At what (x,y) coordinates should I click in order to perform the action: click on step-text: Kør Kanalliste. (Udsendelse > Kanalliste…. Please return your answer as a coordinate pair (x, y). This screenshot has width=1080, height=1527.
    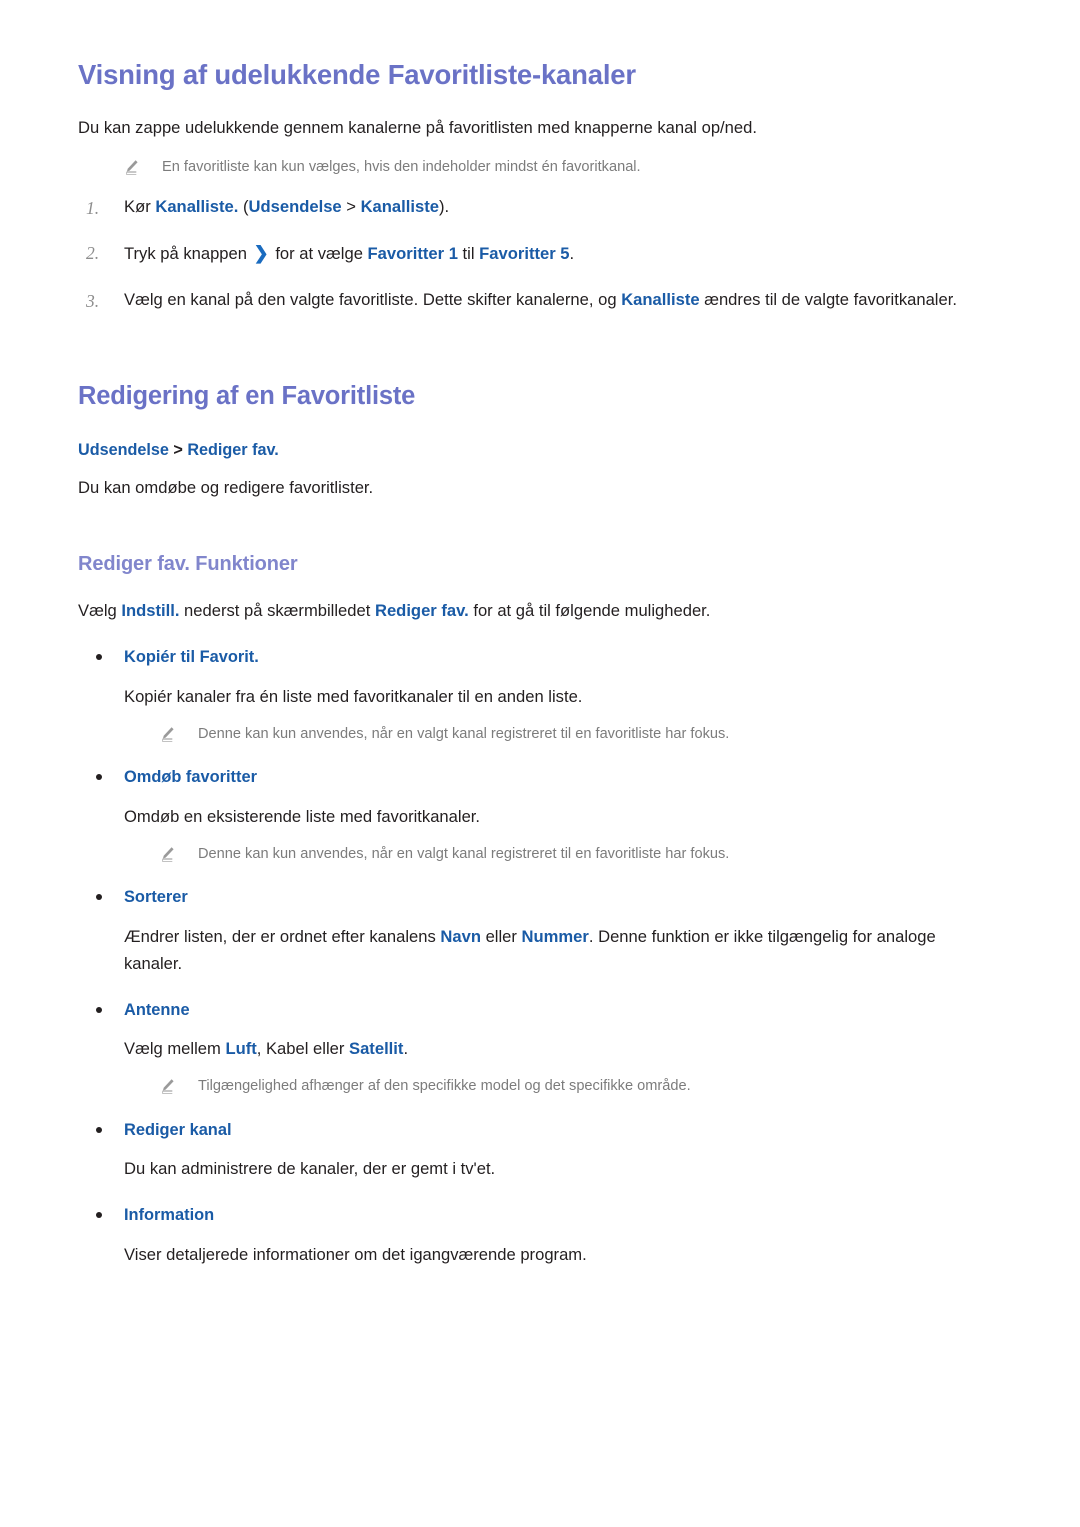
    Looking at the image, I should click on (286, 206).